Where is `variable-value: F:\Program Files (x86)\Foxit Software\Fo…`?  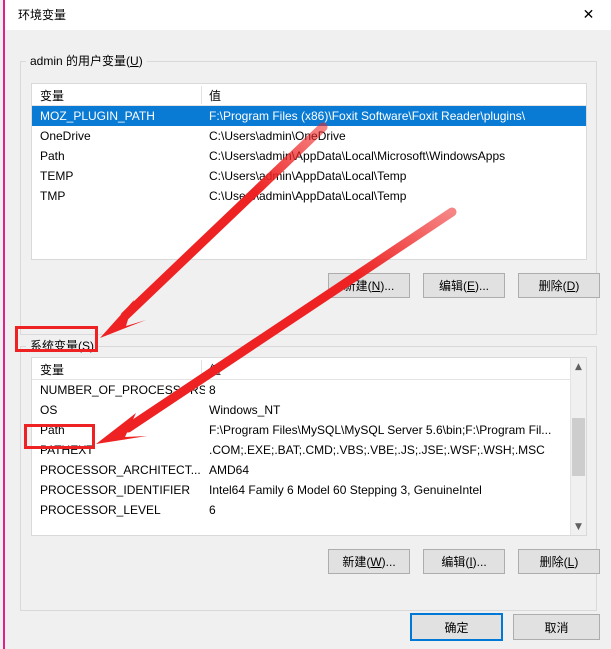 variable-value: F:\Program Files (x86)\Foxit Software\Fo… is located at coordinates (367, 116).